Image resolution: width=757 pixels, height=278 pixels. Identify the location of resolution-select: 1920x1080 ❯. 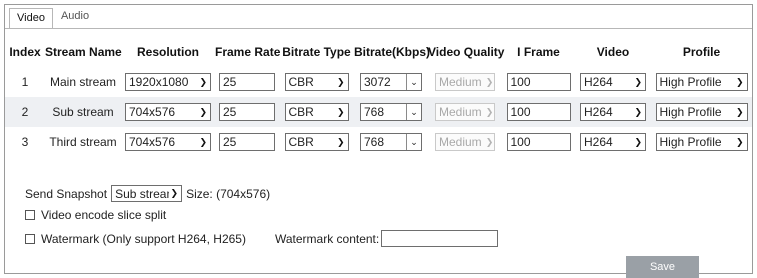
(168, 82).